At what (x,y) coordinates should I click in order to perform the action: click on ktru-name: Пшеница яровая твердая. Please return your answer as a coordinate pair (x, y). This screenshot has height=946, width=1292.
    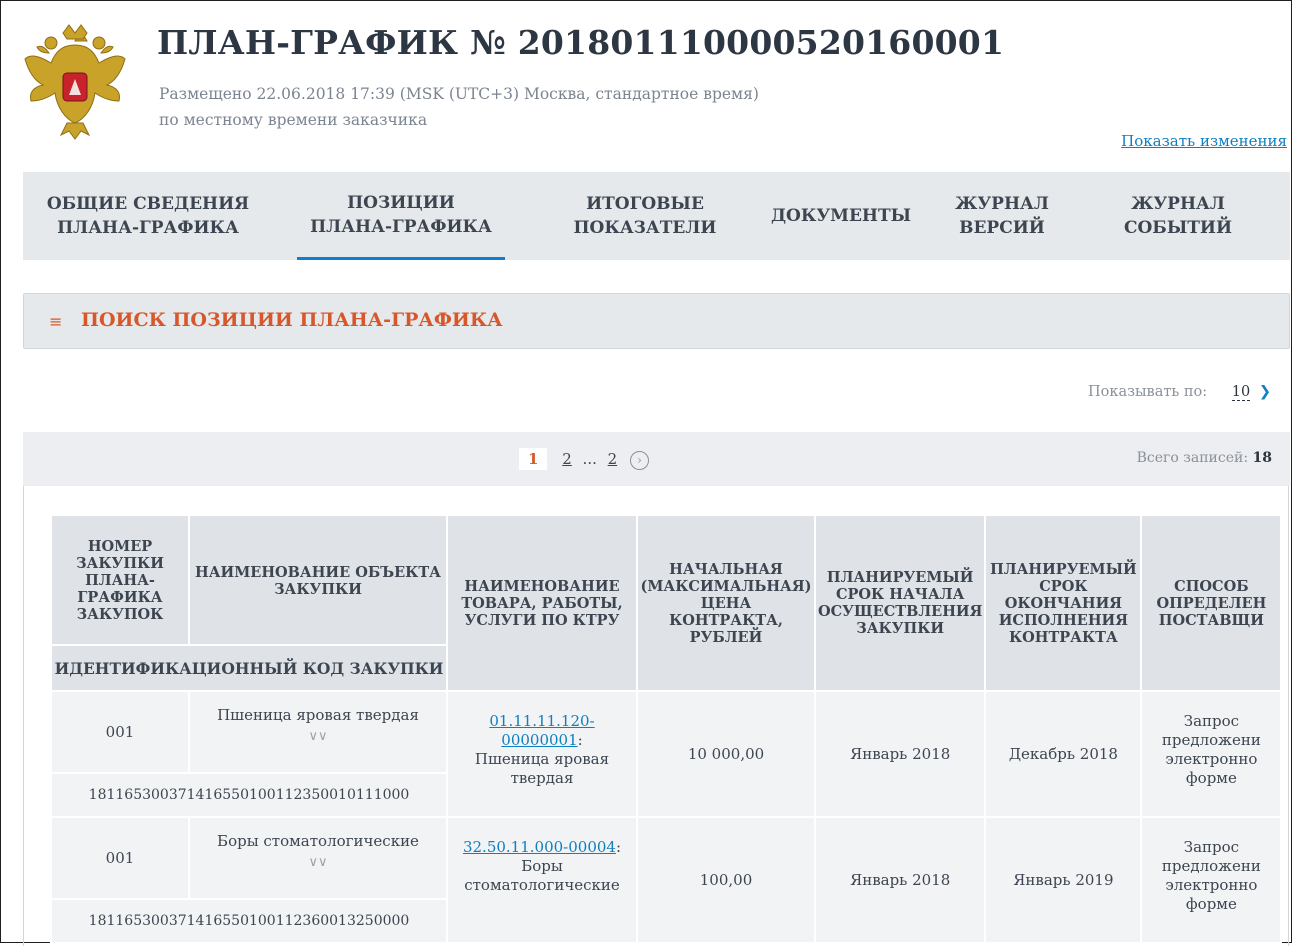
    Looking at the image, I should click on (542, 768).